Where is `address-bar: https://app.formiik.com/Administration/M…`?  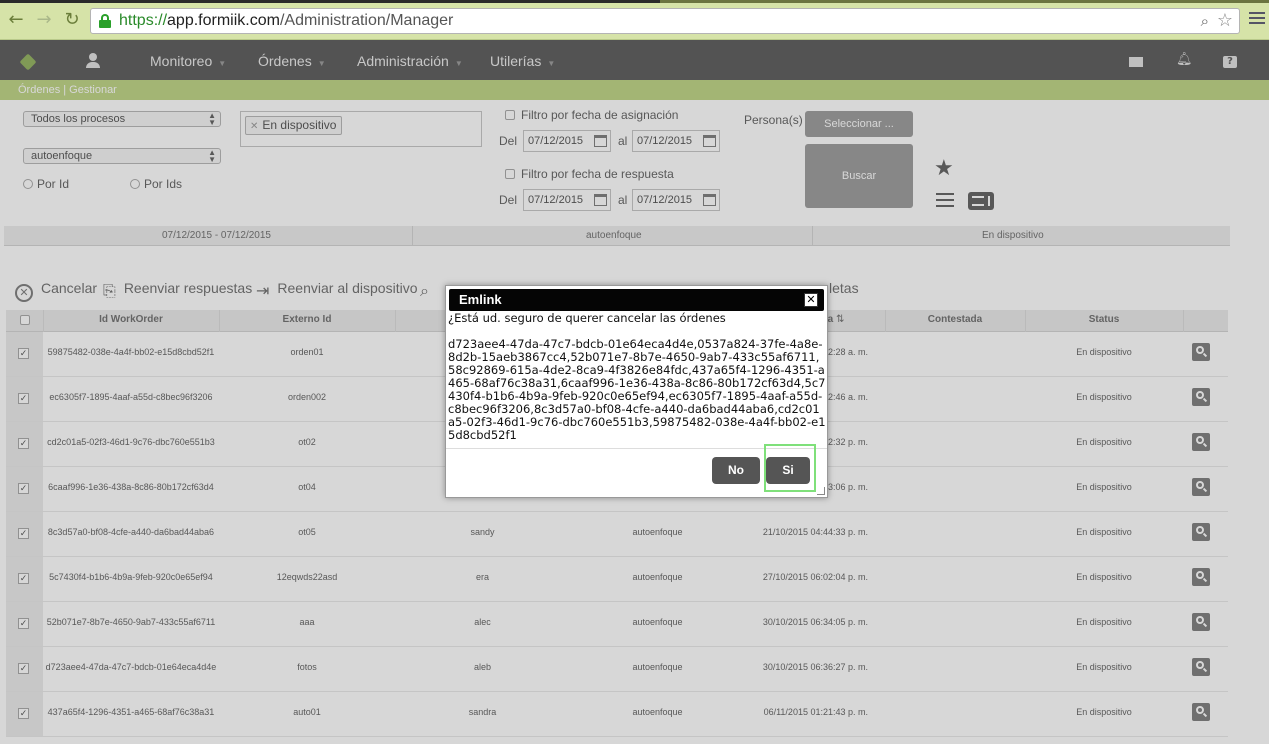 address-bar: https://app.formiik.com/Administration/M… is located at coordinates (665, 21).